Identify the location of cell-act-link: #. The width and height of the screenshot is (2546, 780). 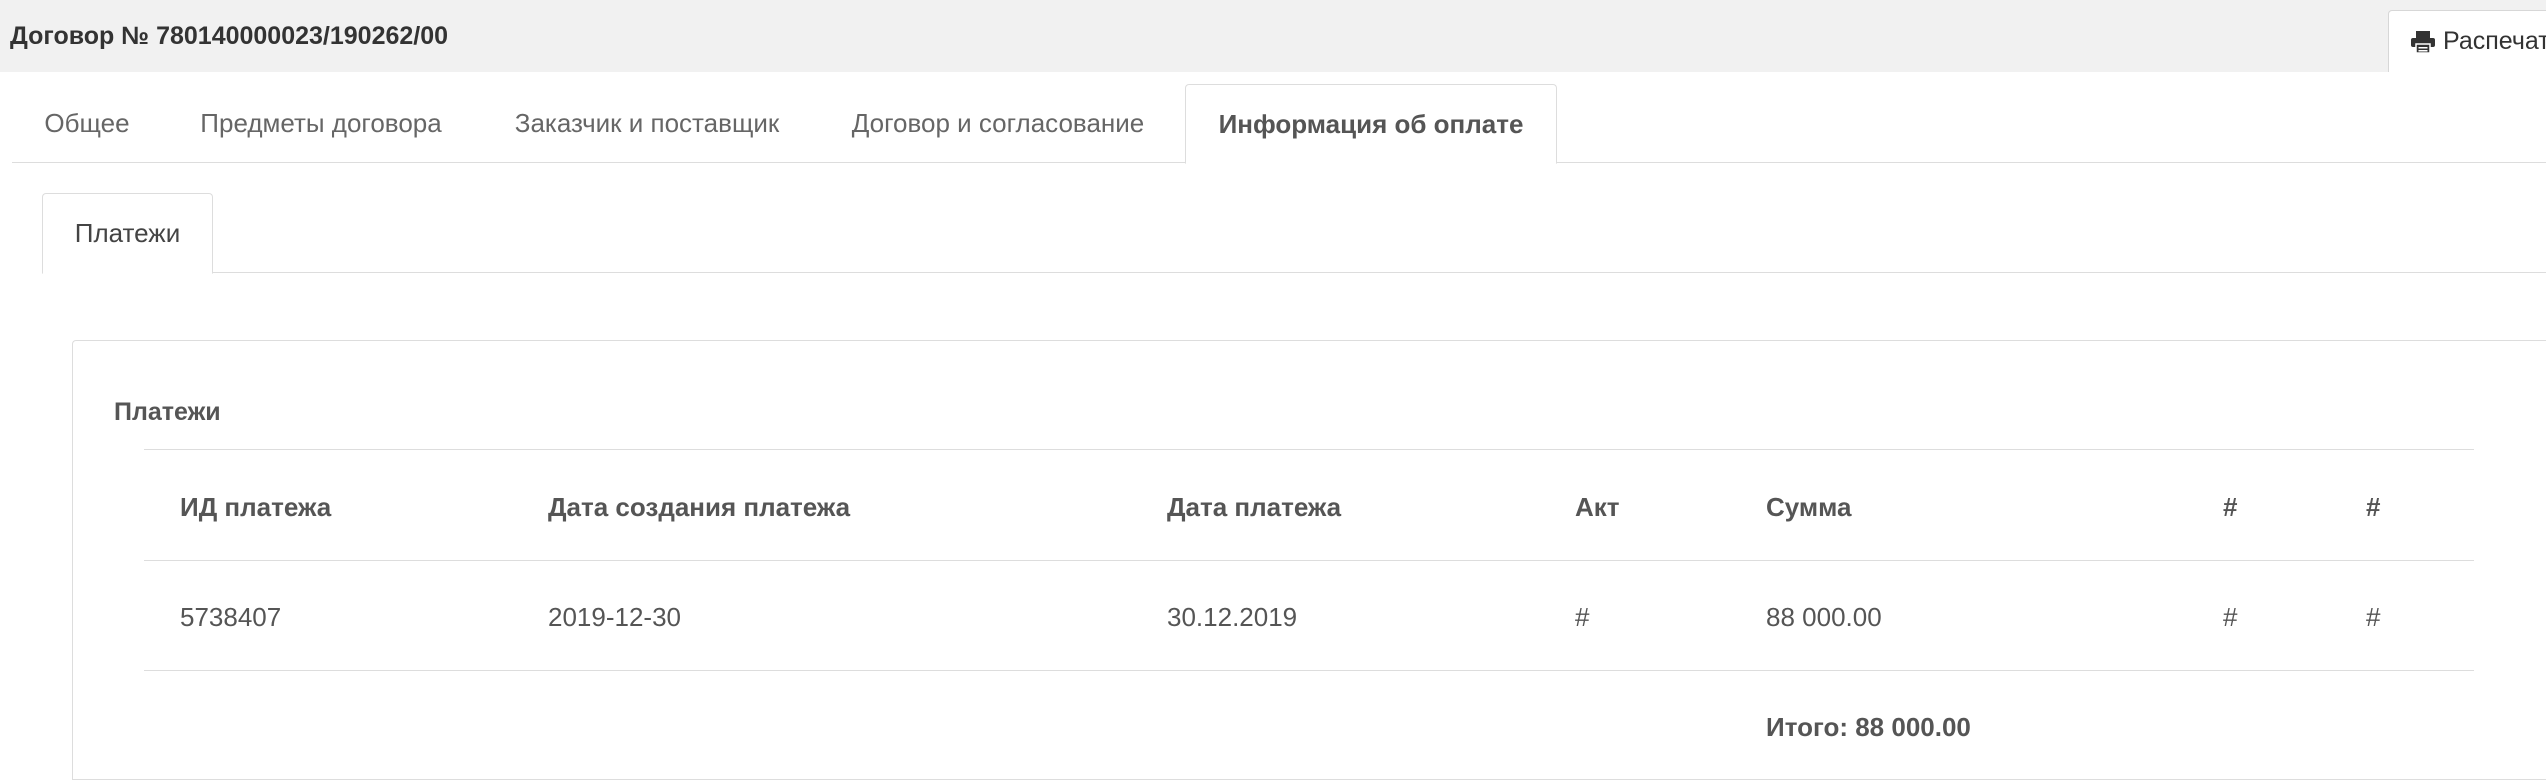
(1582, 617).